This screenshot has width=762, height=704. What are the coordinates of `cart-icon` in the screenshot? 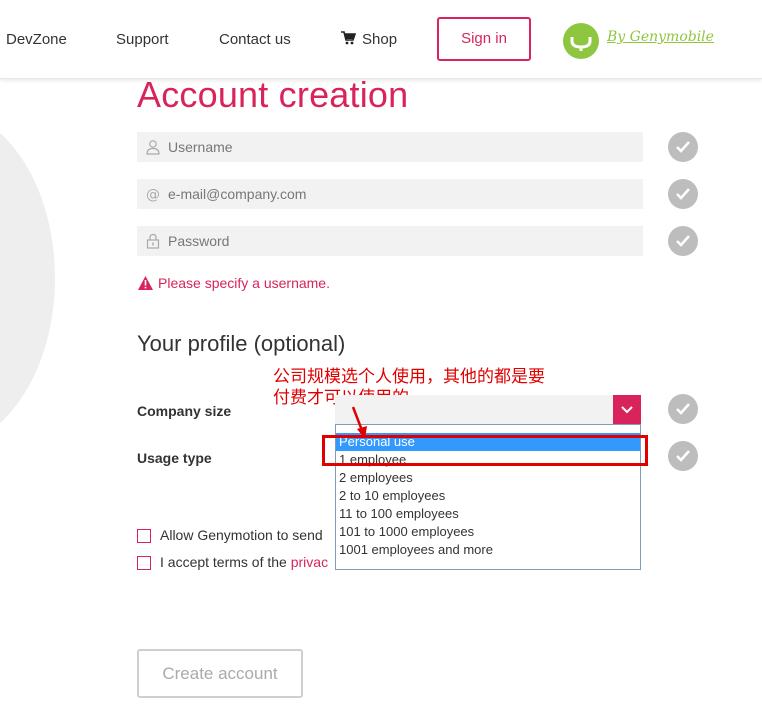 It's located at (348, 38).